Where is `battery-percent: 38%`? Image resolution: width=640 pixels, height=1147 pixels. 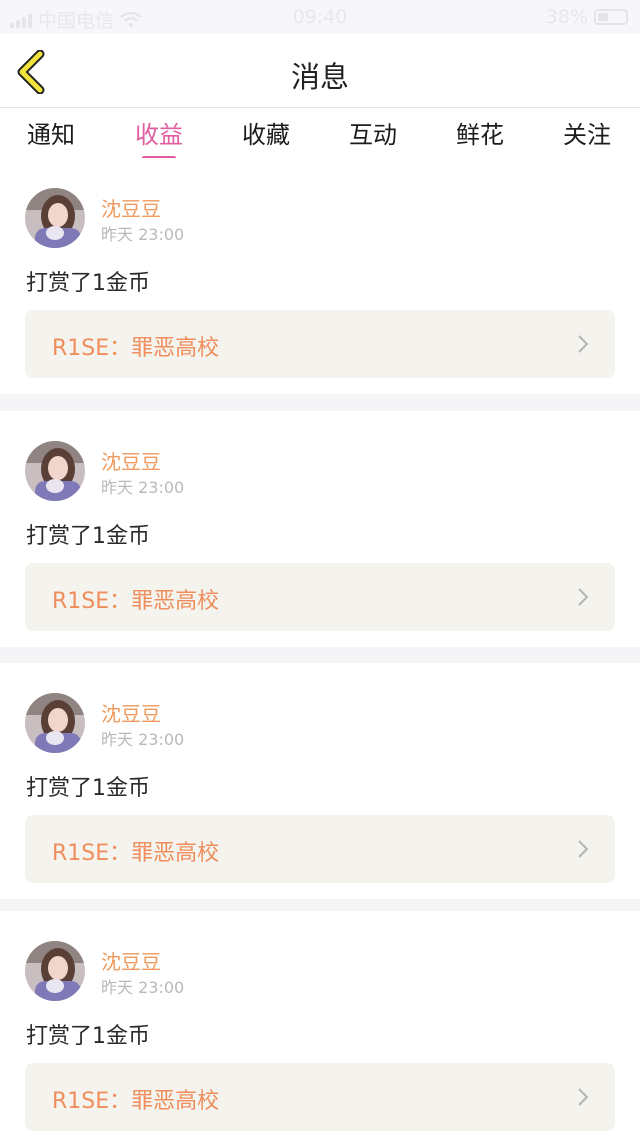
battery-percent: 38% is located at coordinates (566, 17).